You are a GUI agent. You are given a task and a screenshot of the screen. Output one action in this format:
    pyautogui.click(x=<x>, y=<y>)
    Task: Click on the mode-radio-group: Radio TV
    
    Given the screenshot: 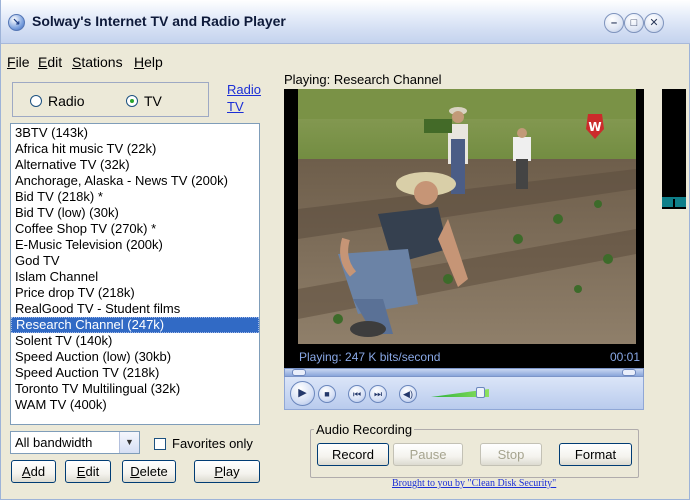 What is the action you would take?
    pyautogui.click(x=110, y=99)
    